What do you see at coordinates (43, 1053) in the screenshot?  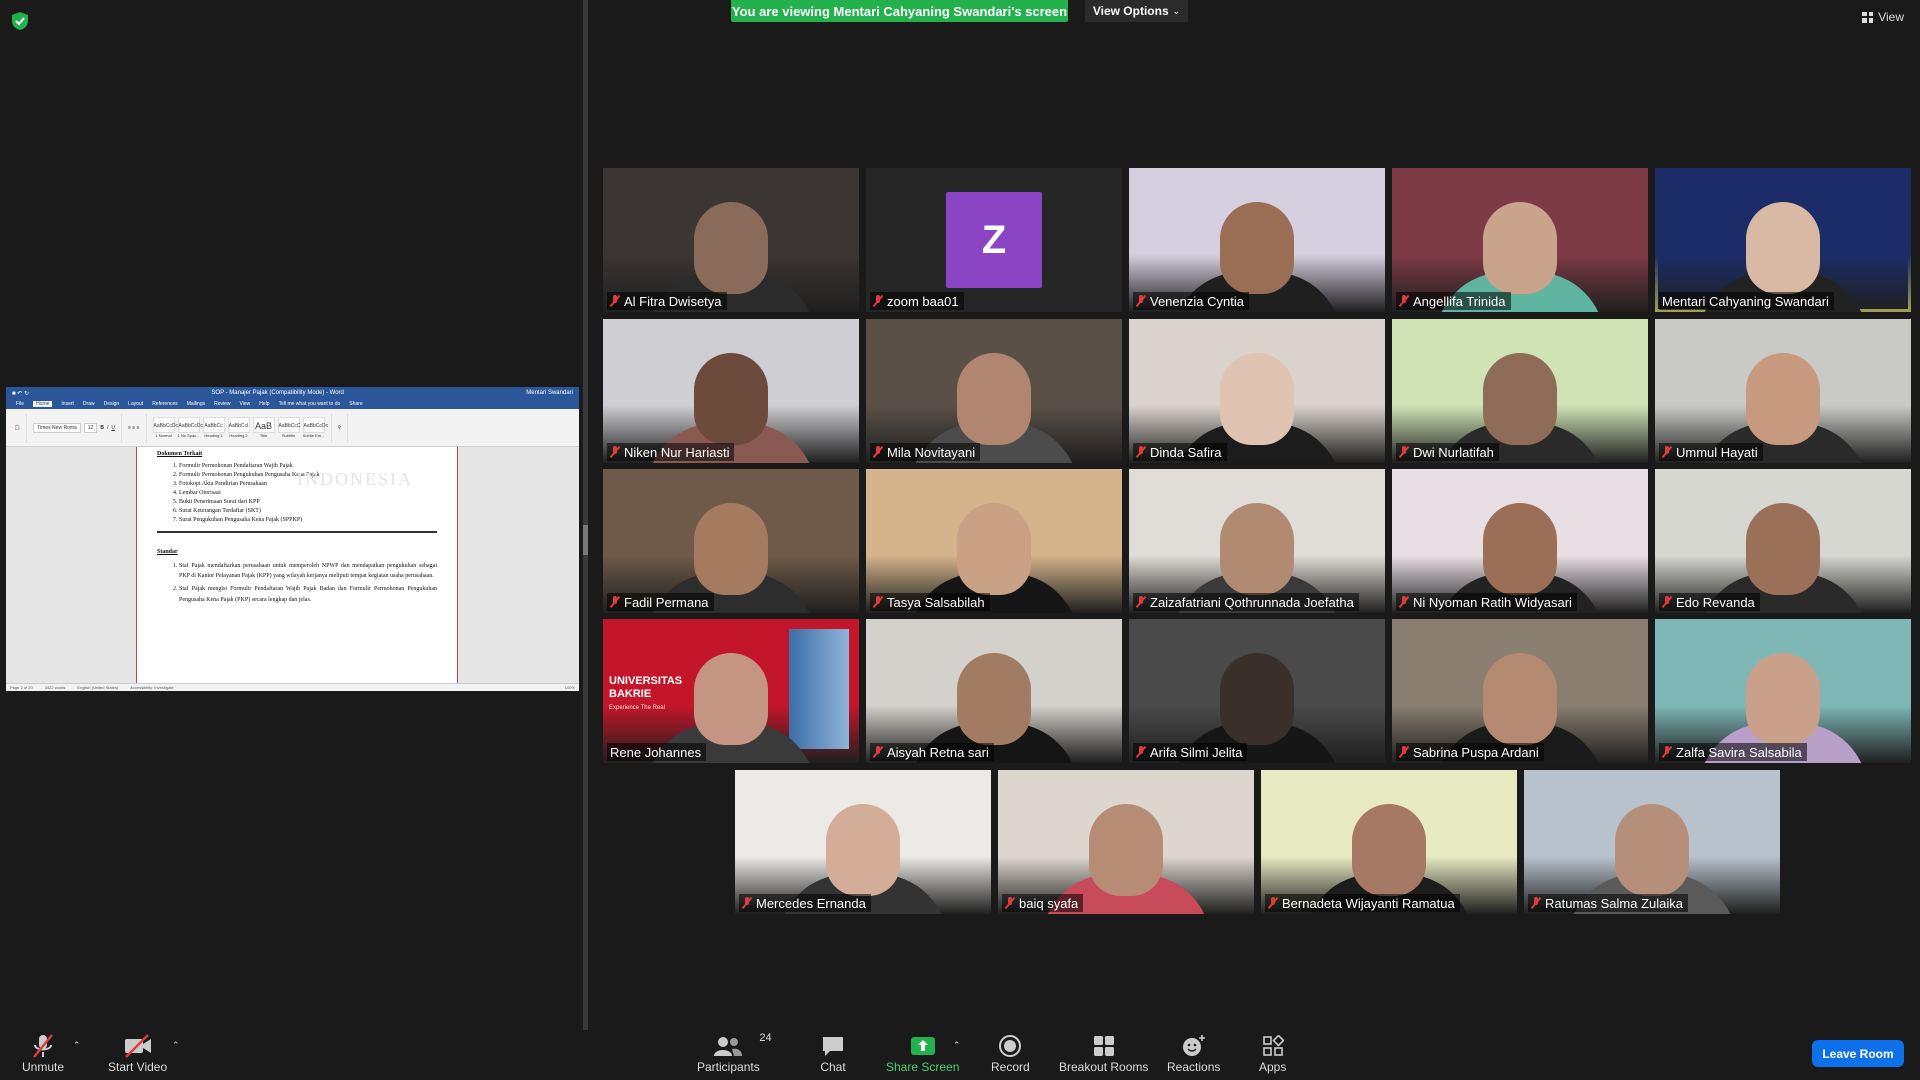 I see `unmute-button: Unmute` at bounding box center [43, 1053].